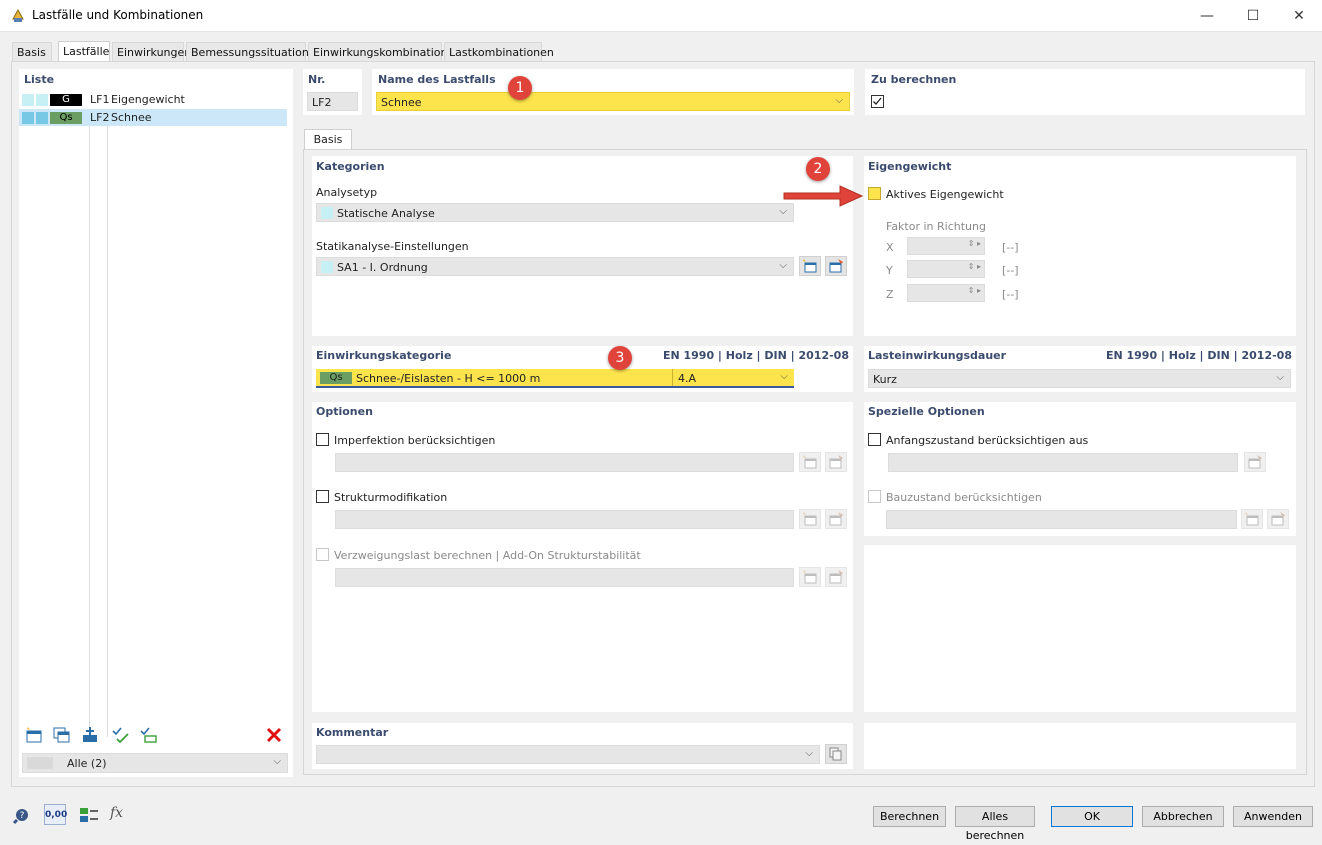  I want to click on aktiv-label: Aktives Eigengewicht, so click(945, 194).